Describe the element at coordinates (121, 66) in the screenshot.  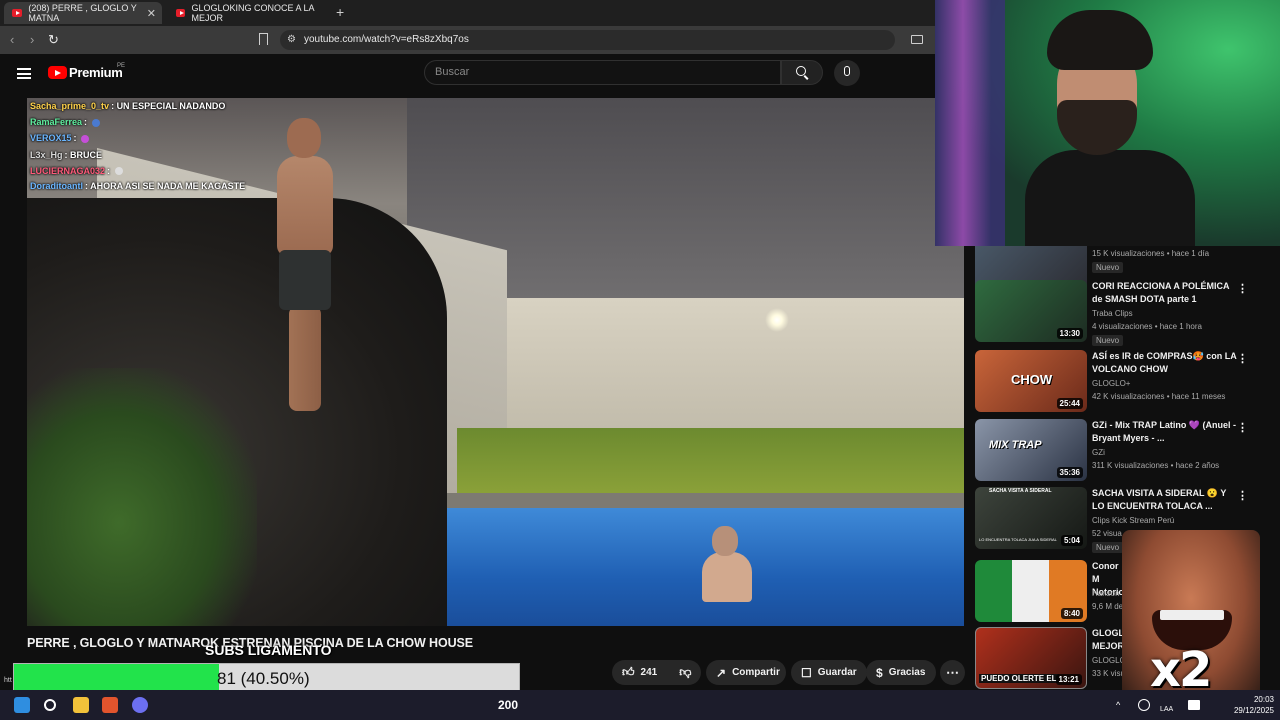
I see `logo-region: PE` at that location.